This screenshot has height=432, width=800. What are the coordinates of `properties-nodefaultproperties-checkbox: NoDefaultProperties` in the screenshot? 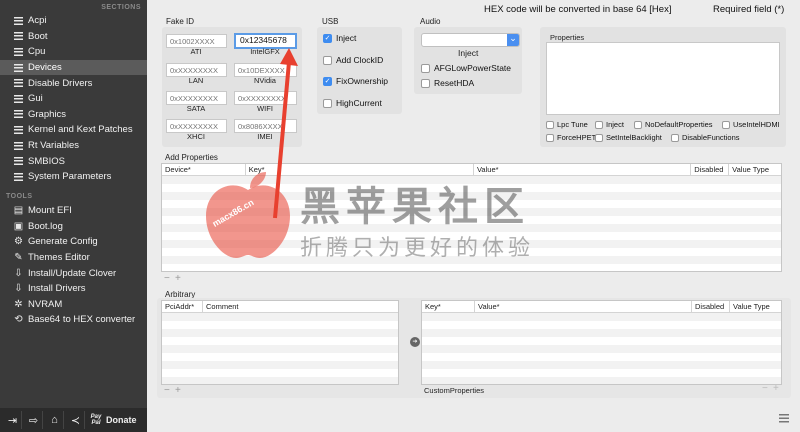 It's located at (673, 124).